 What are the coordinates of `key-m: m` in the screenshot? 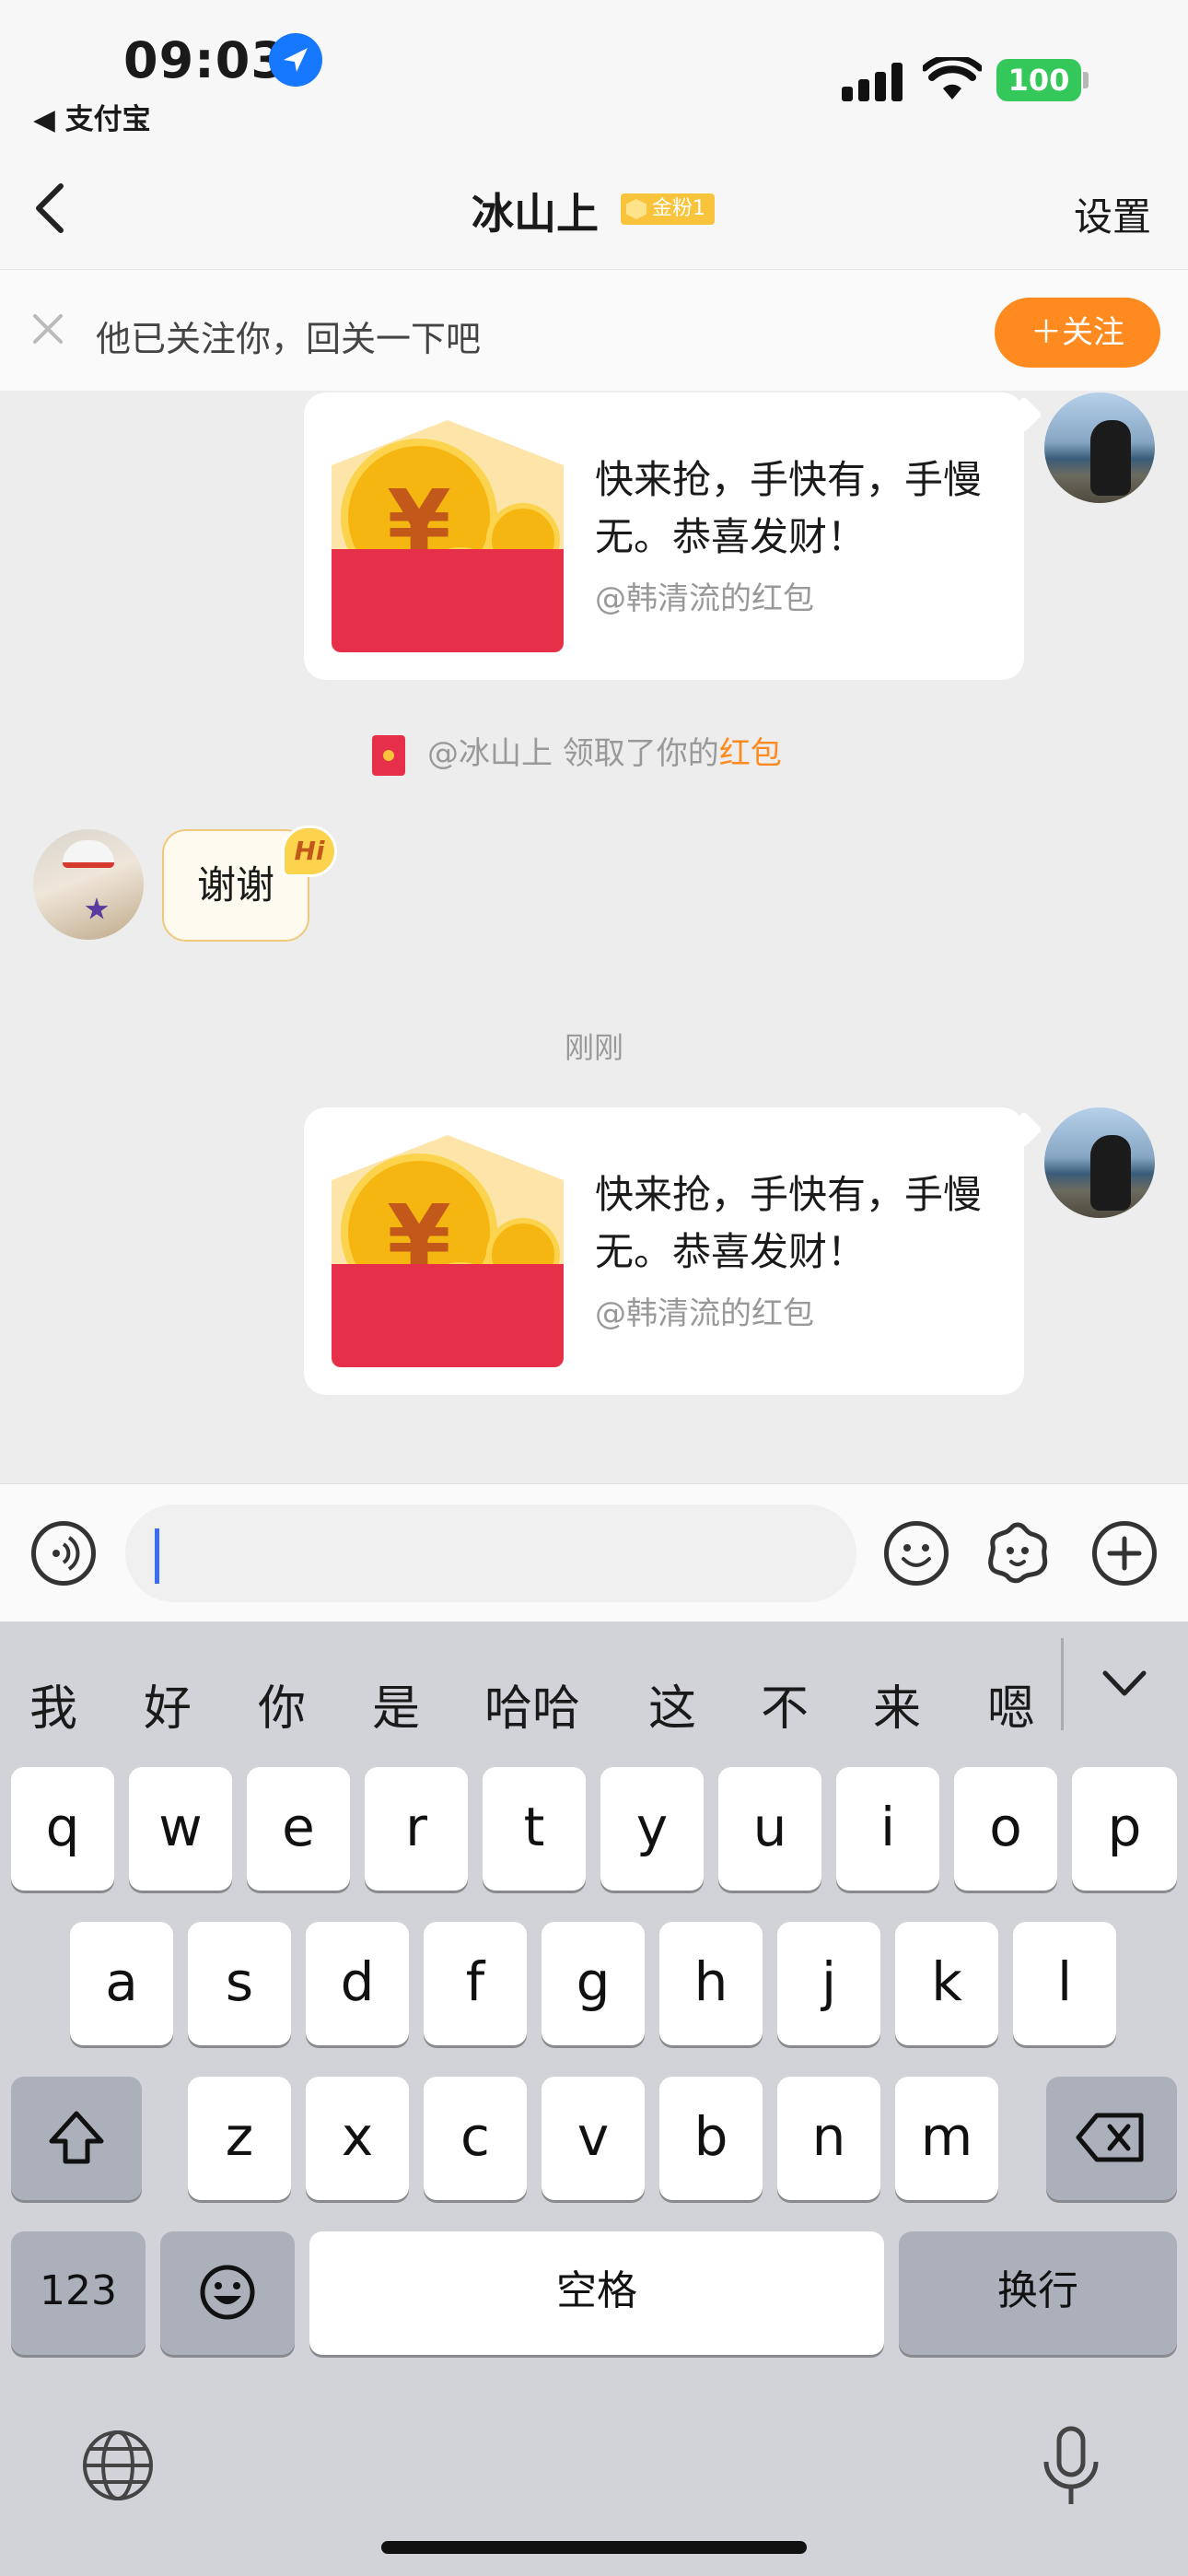 It's located at (946, 2138).